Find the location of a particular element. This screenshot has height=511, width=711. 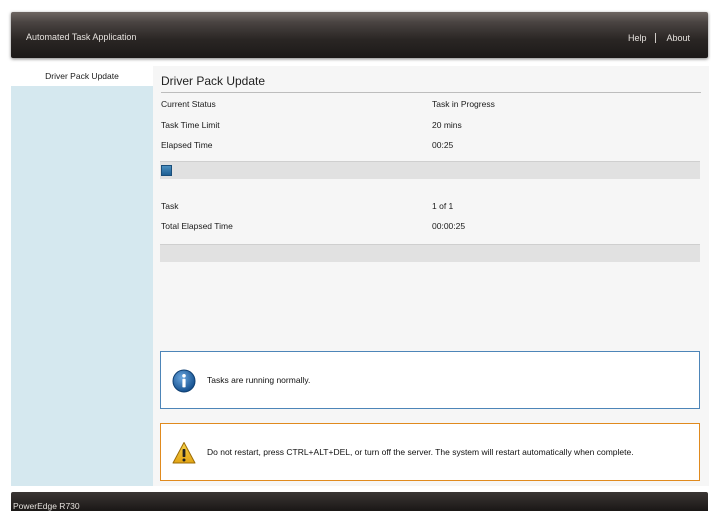

overall-progress-bar is located at coordinates (430, 253).